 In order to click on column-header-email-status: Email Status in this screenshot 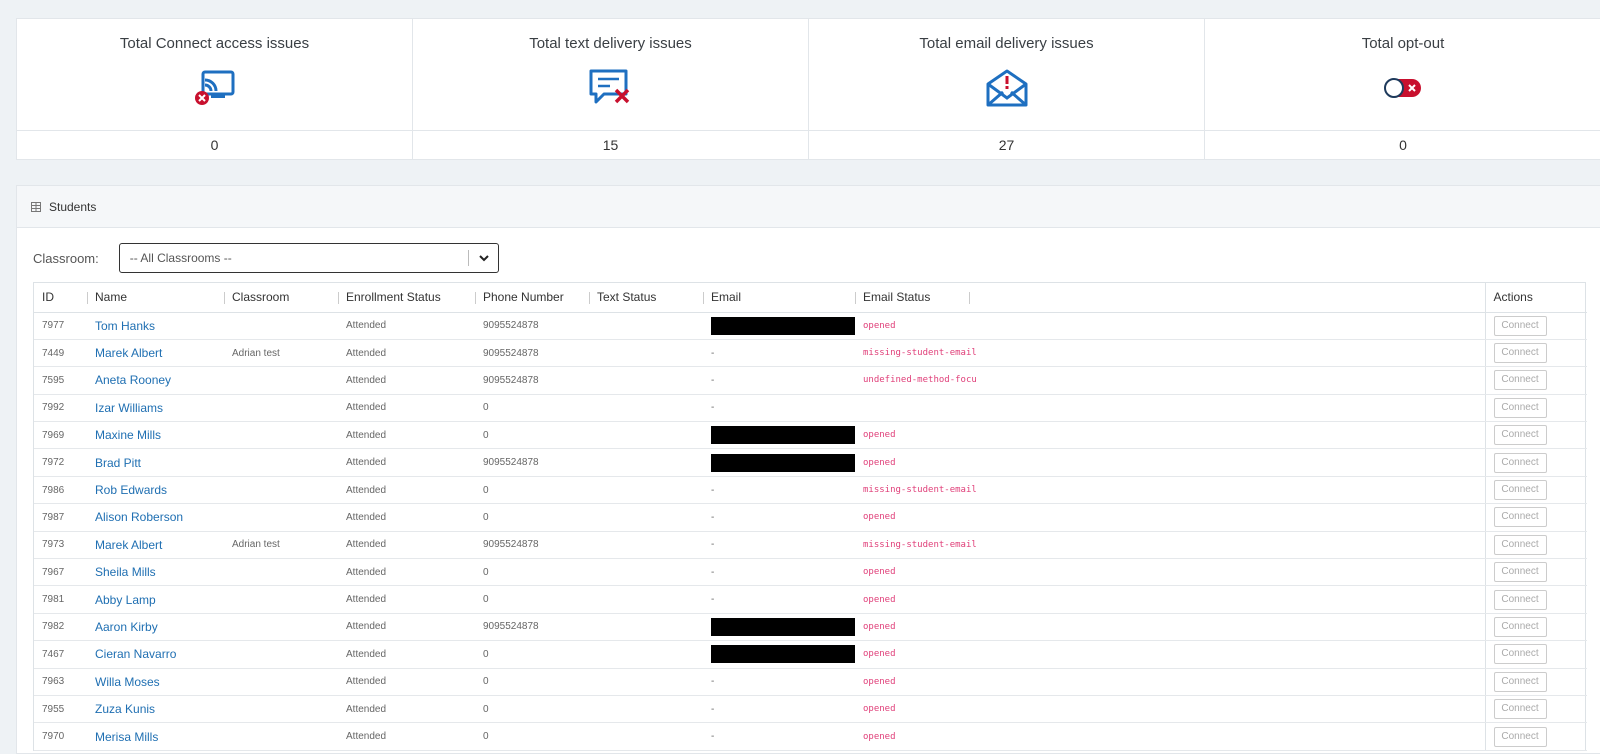, I will do `click(1170, 298)`.